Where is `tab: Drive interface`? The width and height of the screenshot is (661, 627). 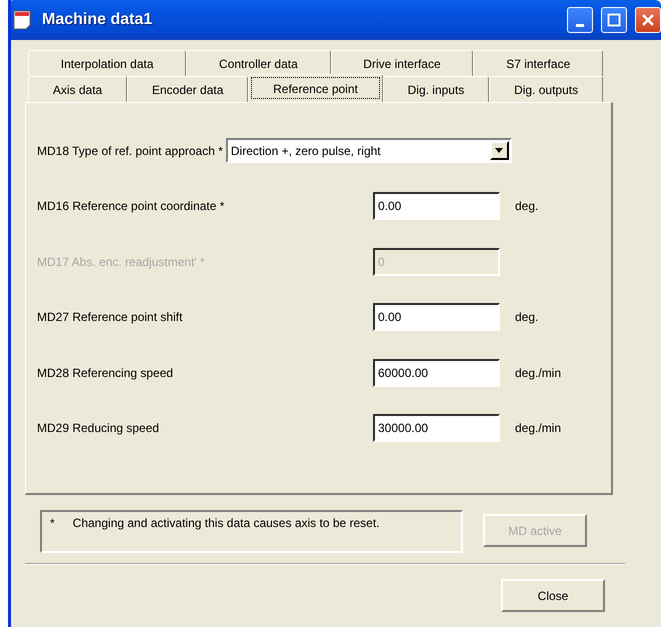
tab: Drive interface is located at coordinates (402, 63).